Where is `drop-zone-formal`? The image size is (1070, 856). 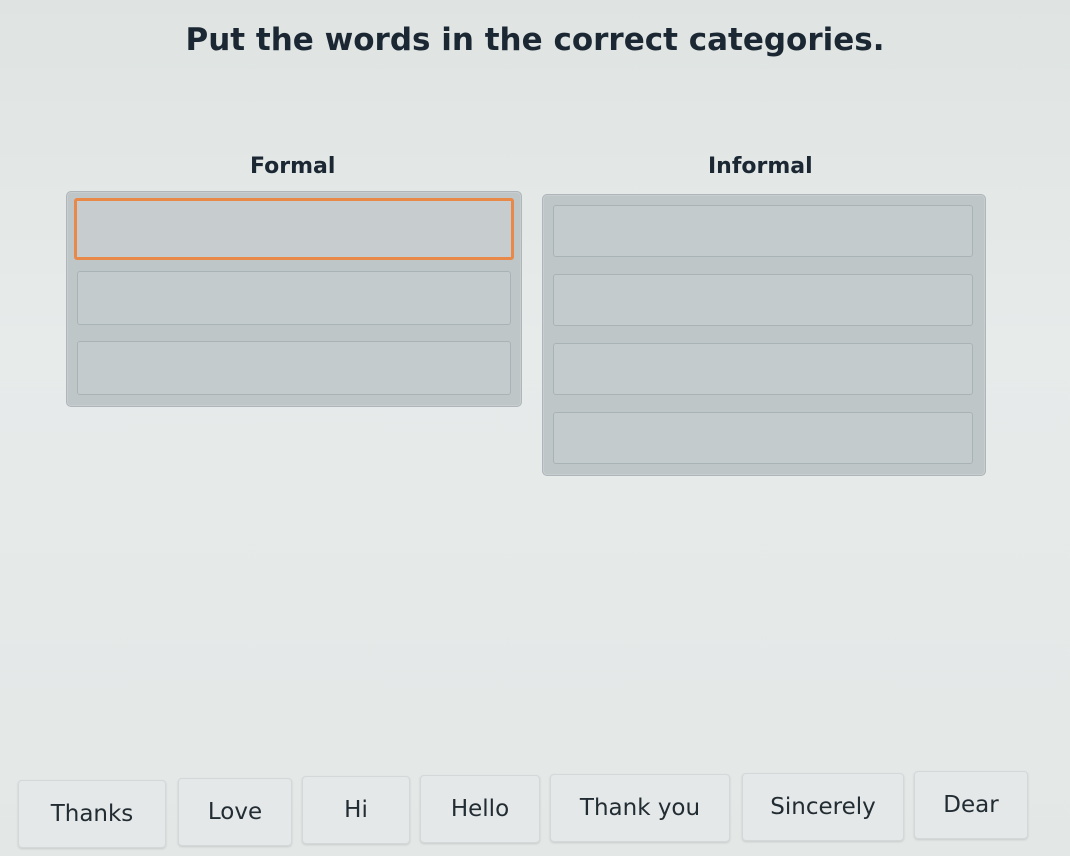 drop-zone-formal is located at coordinates (294, 299).